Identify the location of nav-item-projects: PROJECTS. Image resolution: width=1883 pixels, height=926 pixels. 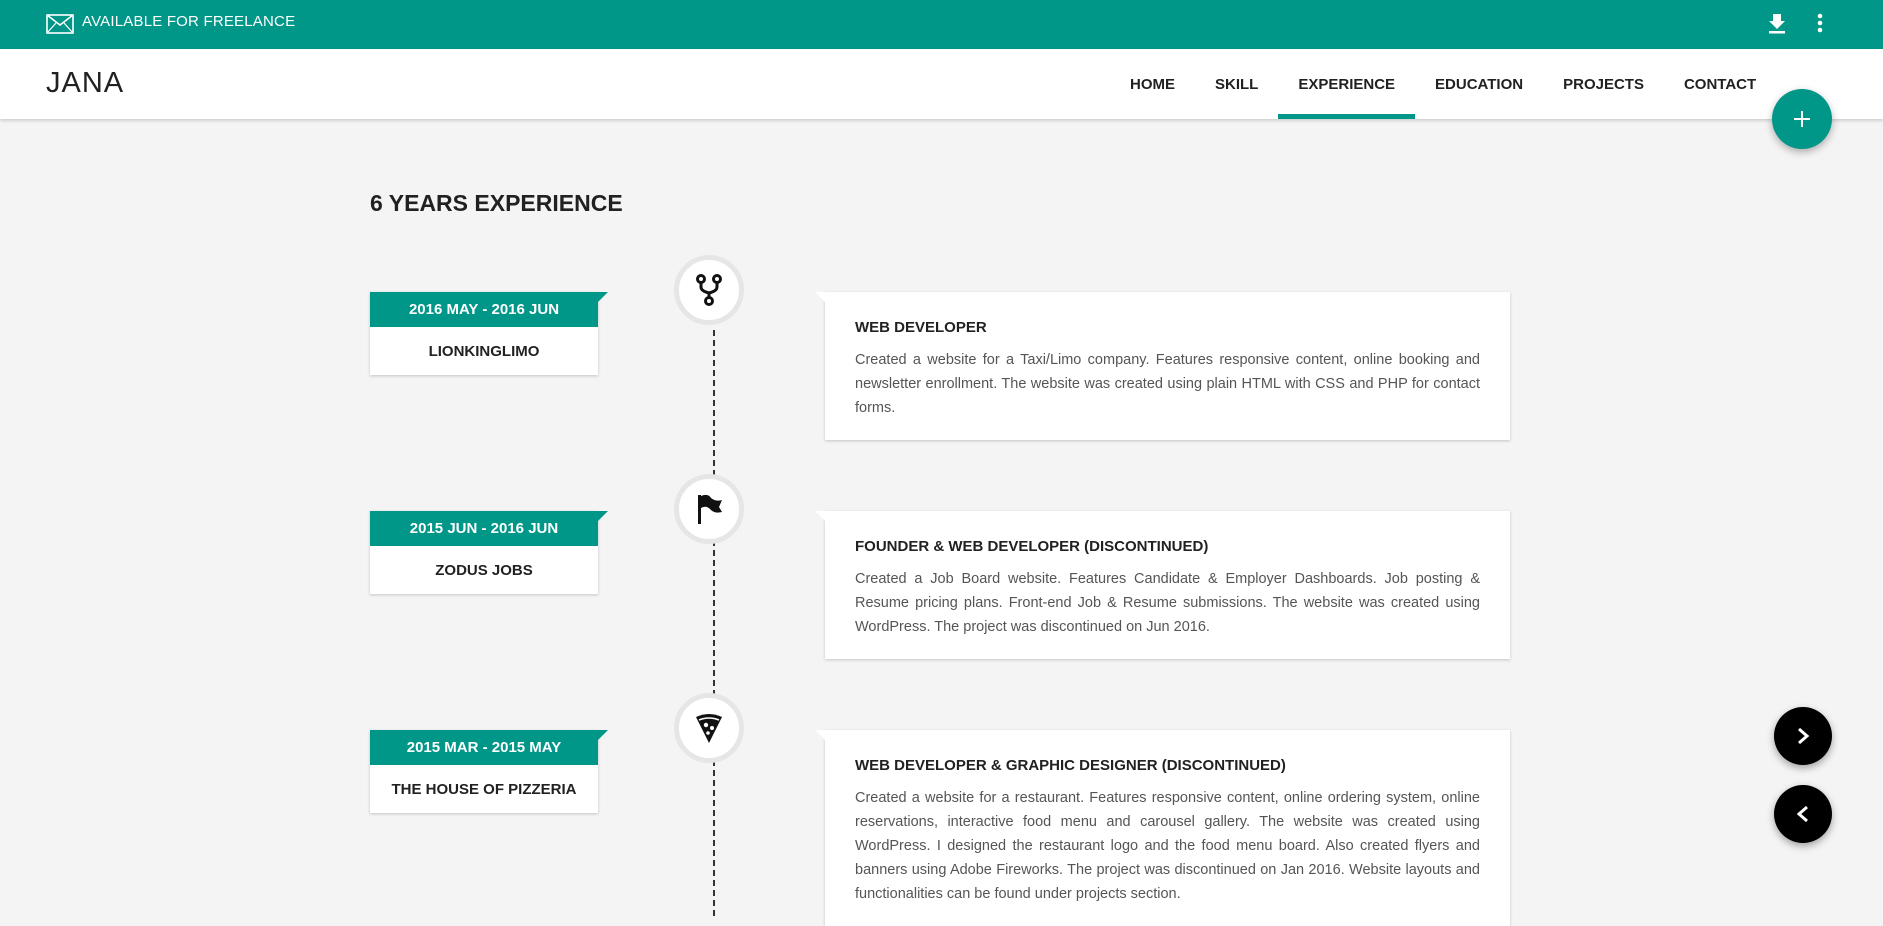
(1603, 84).